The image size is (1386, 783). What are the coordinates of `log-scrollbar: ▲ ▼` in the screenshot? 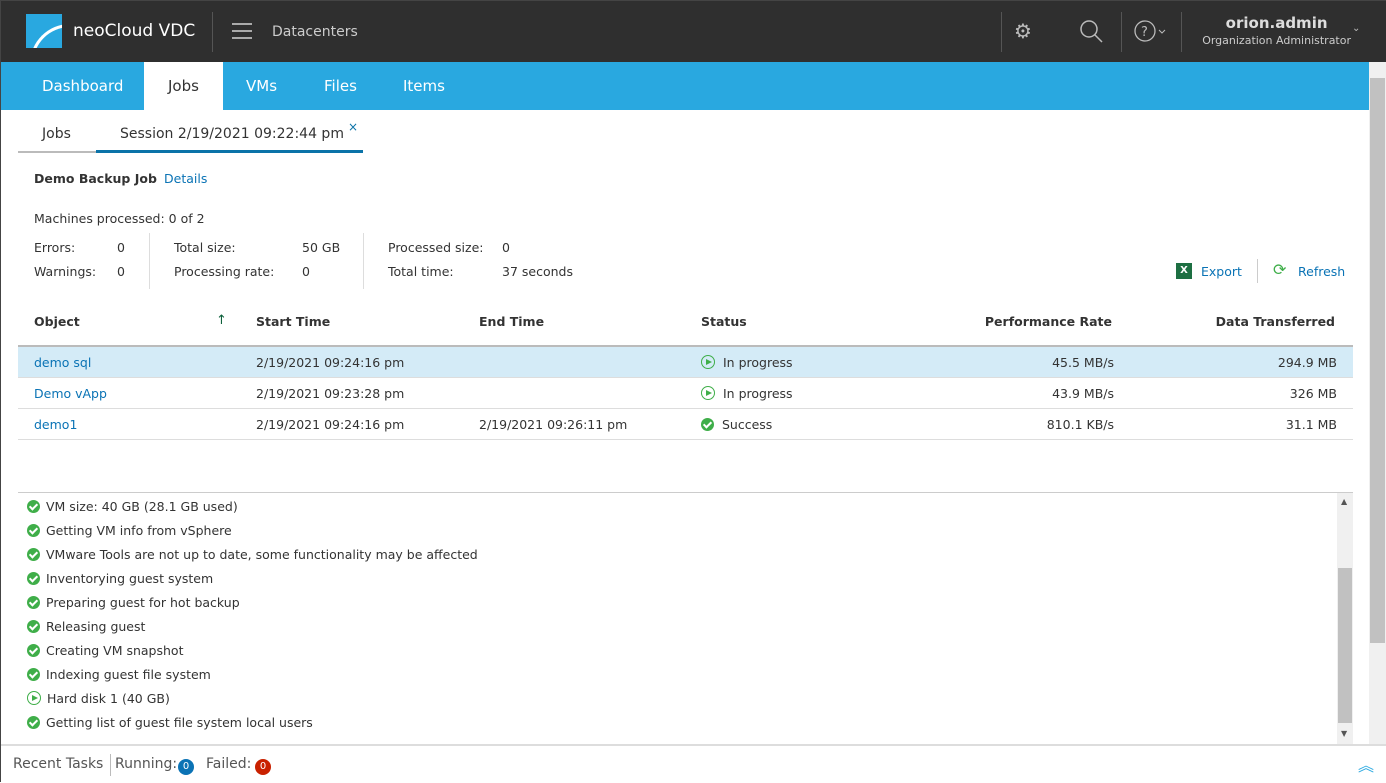 It's located at (1345, 618).